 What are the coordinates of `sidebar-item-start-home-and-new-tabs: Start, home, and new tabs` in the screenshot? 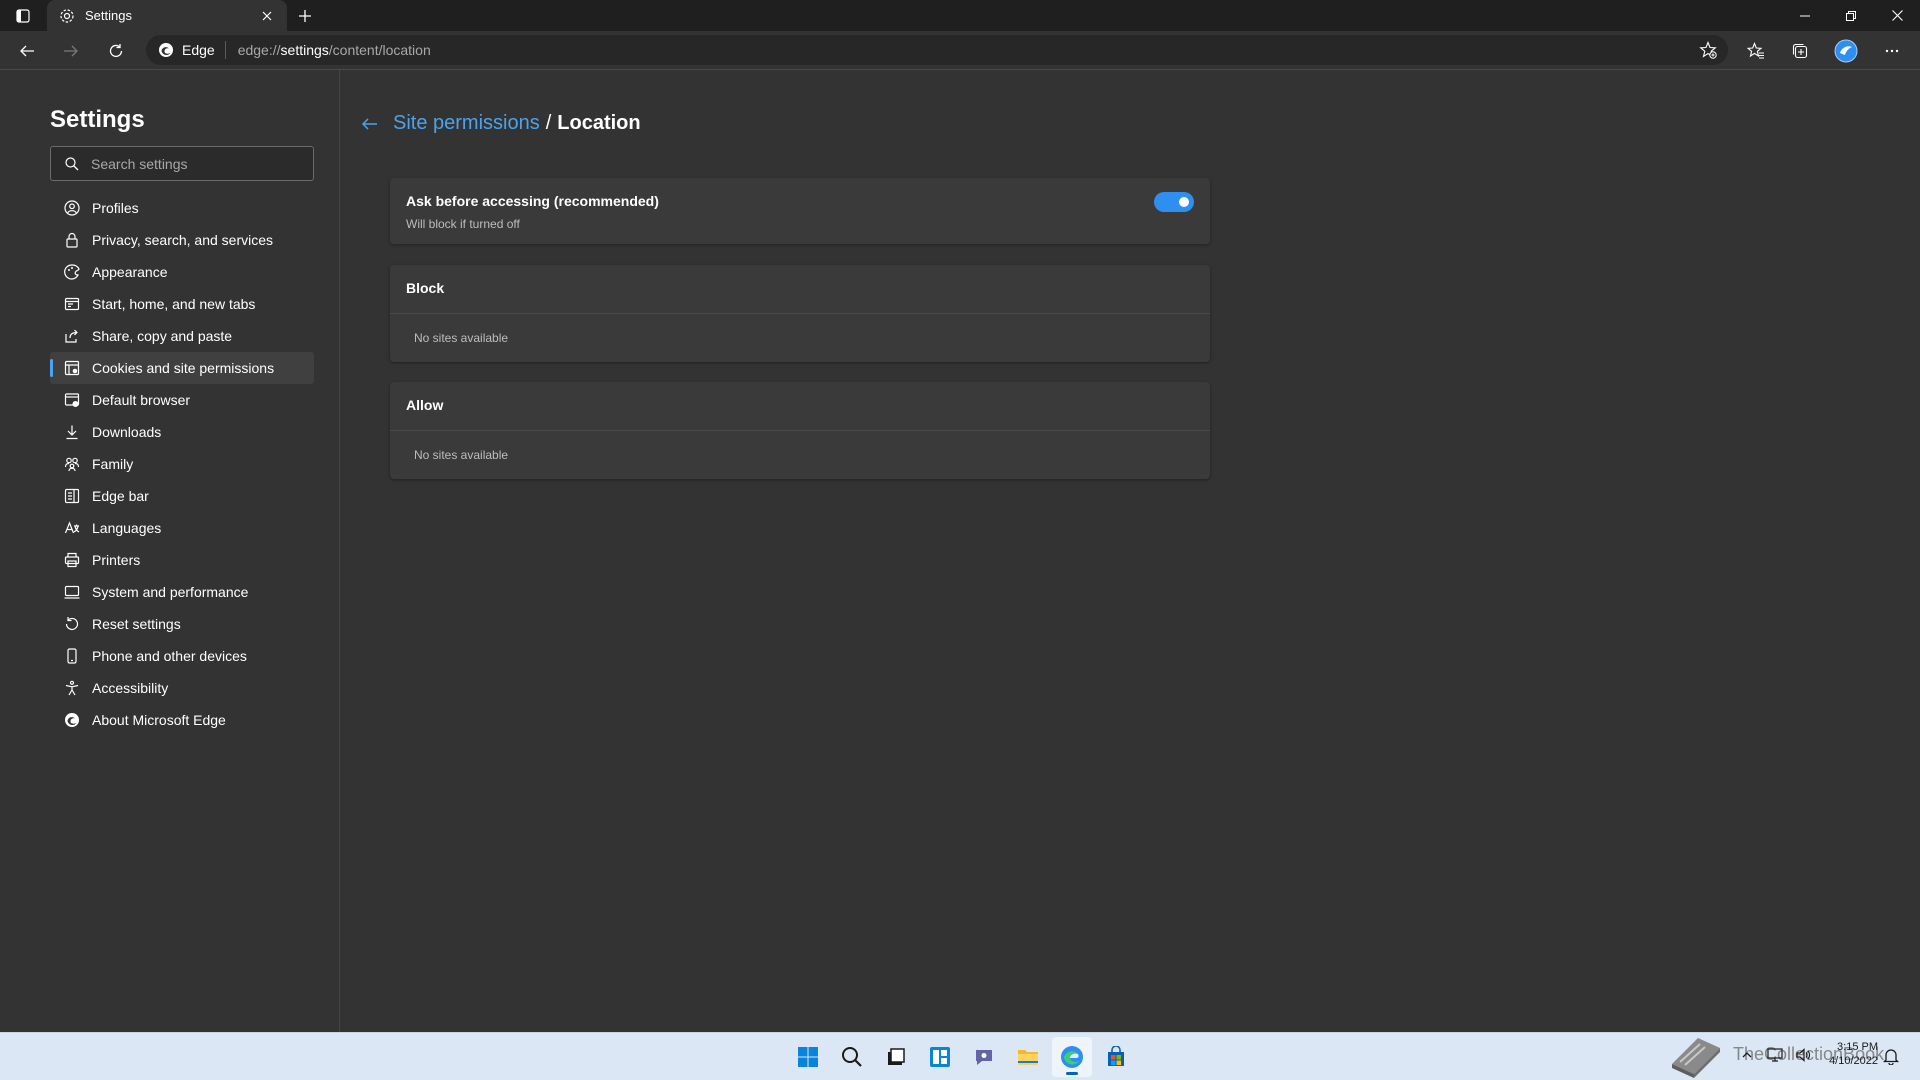 It's located at (182, 304).